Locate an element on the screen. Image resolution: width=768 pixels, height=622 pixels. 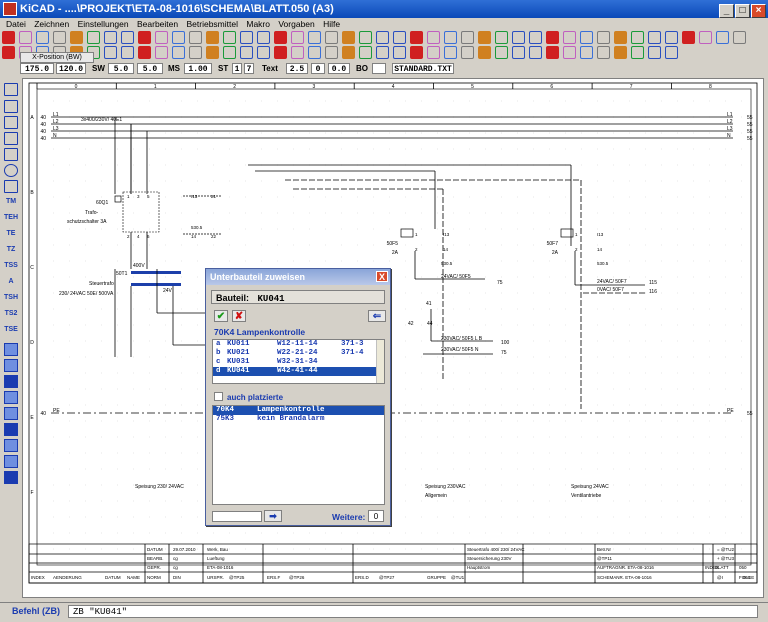
sw-field: 5.0 is located at coordinates (121, 68).